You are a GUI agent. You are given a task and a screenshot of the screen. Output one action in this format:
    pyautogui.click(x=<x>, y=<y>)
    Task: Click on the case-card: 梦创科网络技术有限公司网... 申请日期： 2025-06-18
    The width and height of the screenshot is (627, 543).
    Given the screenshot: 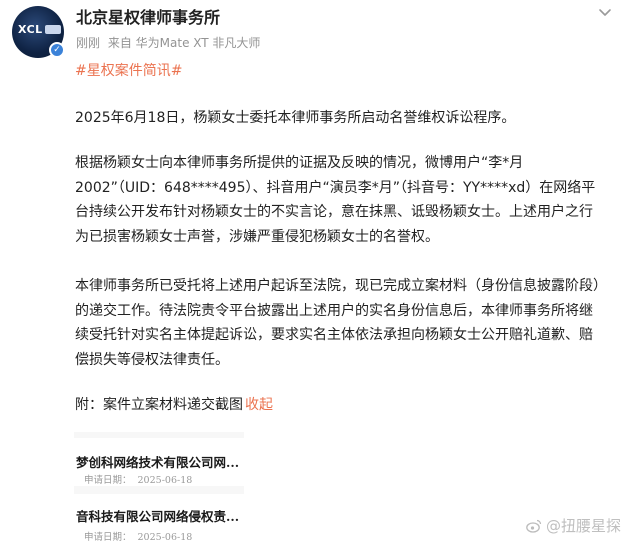 What is the action you would take?
    pyautogui.click(x=159, y=462)
    